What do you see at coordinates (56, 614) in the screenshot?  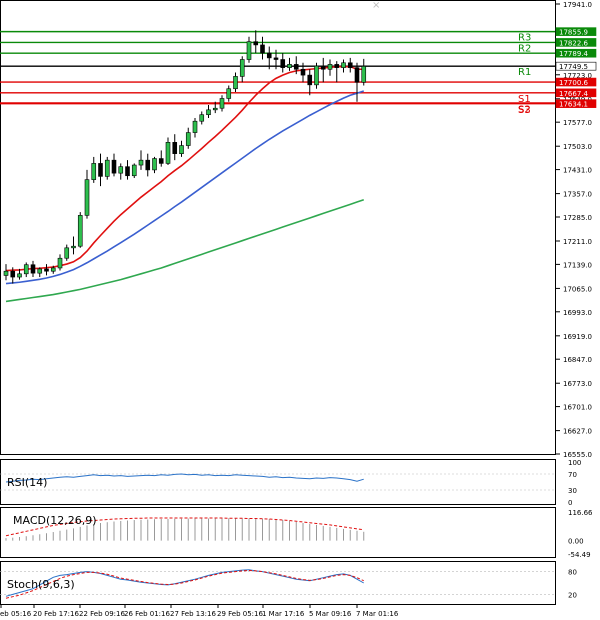 I see `x-tick-label: 20 Feb 17:16` at bounding box center [56, 614].